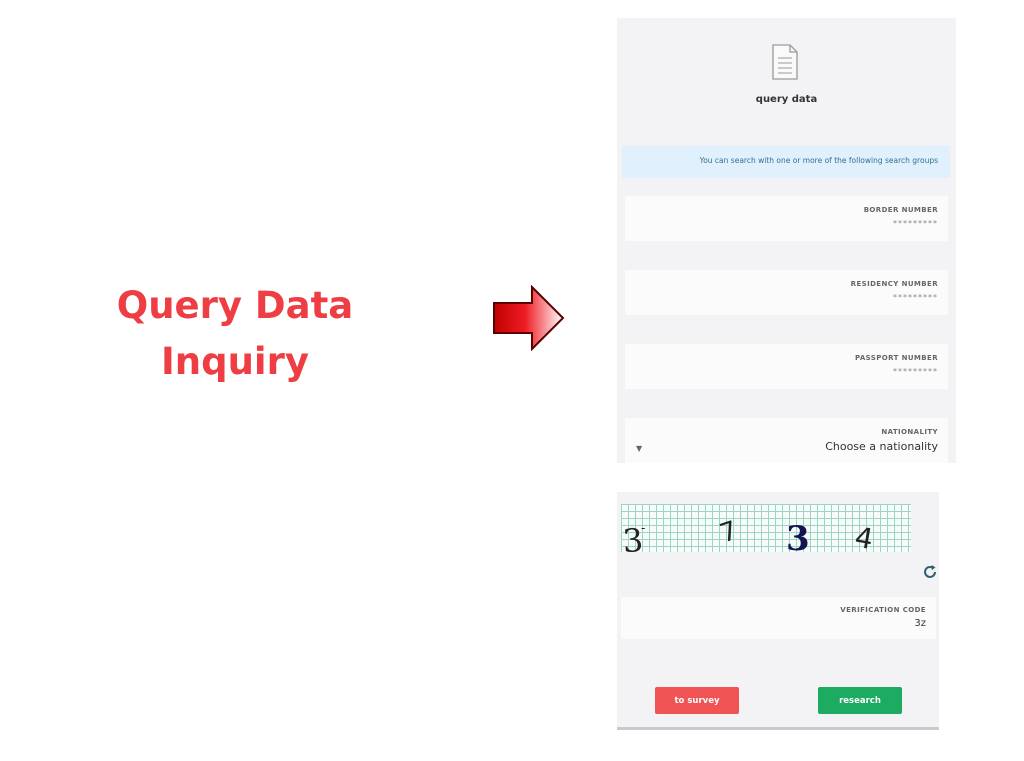  I want to click on svg-text: 7, so click(728, 533).